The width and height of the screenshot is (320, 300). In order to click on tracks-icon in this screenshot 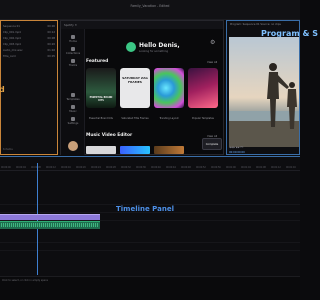, I will do `click(73, 61)`.